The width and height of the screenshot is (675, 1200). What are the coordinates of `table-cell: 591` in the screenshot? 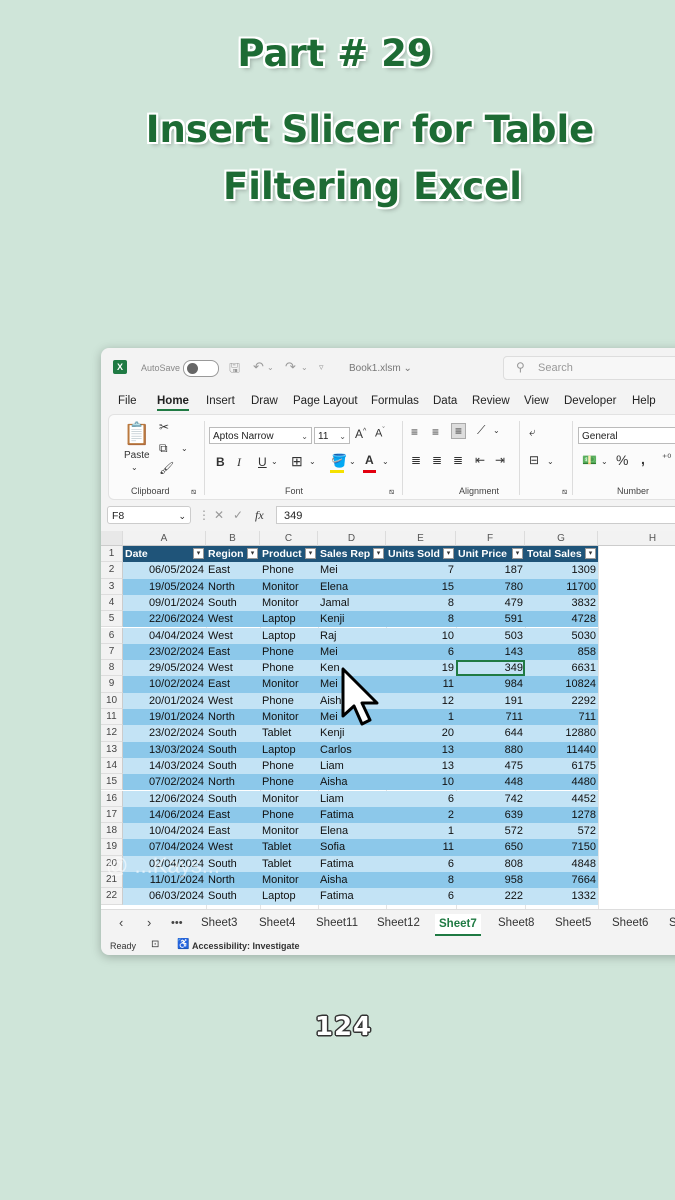 It's located at (490, 619).